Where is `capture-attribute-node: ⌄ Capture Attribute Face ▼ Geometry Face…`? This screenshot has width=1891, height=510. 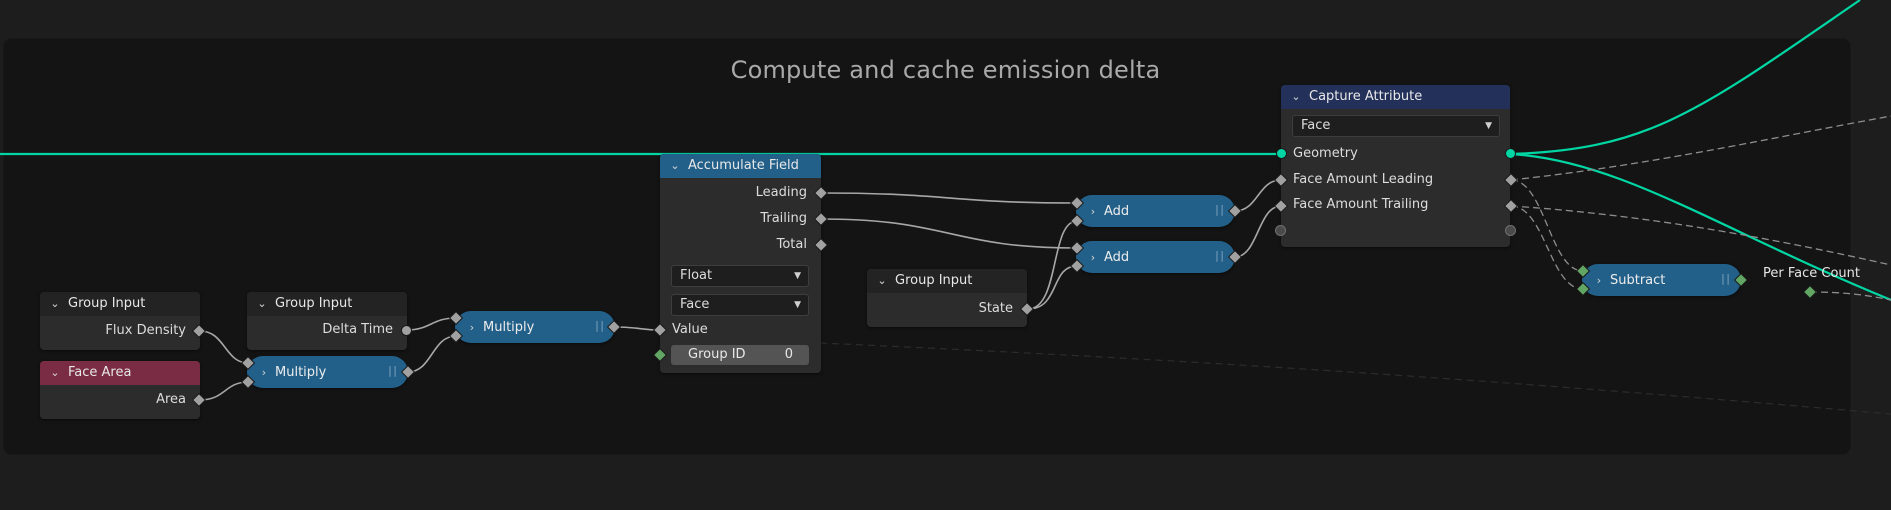 capture-attribute-node: ⌄ Capture Attribute Face ▼ Geometry Face… is located at coordinates (1395, 166).